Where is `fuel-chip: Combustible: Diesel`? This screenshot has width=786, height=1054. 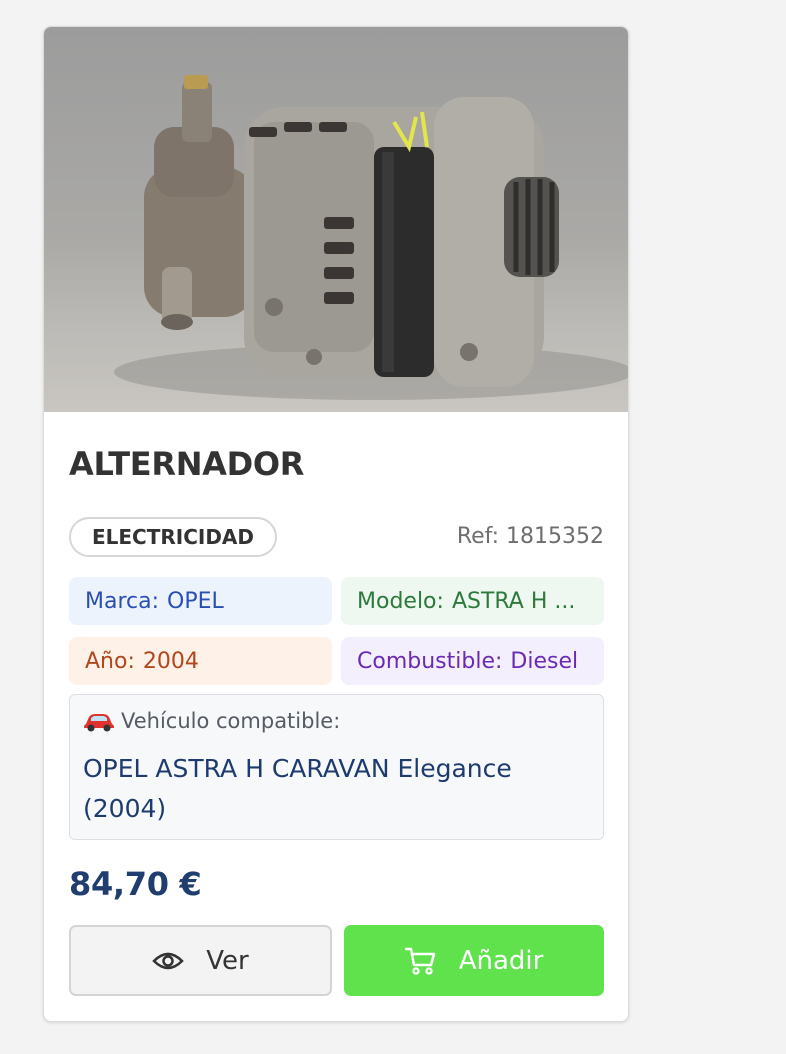 fuel-chip: Combustible: Diesel is located at coordinates (472, 661).